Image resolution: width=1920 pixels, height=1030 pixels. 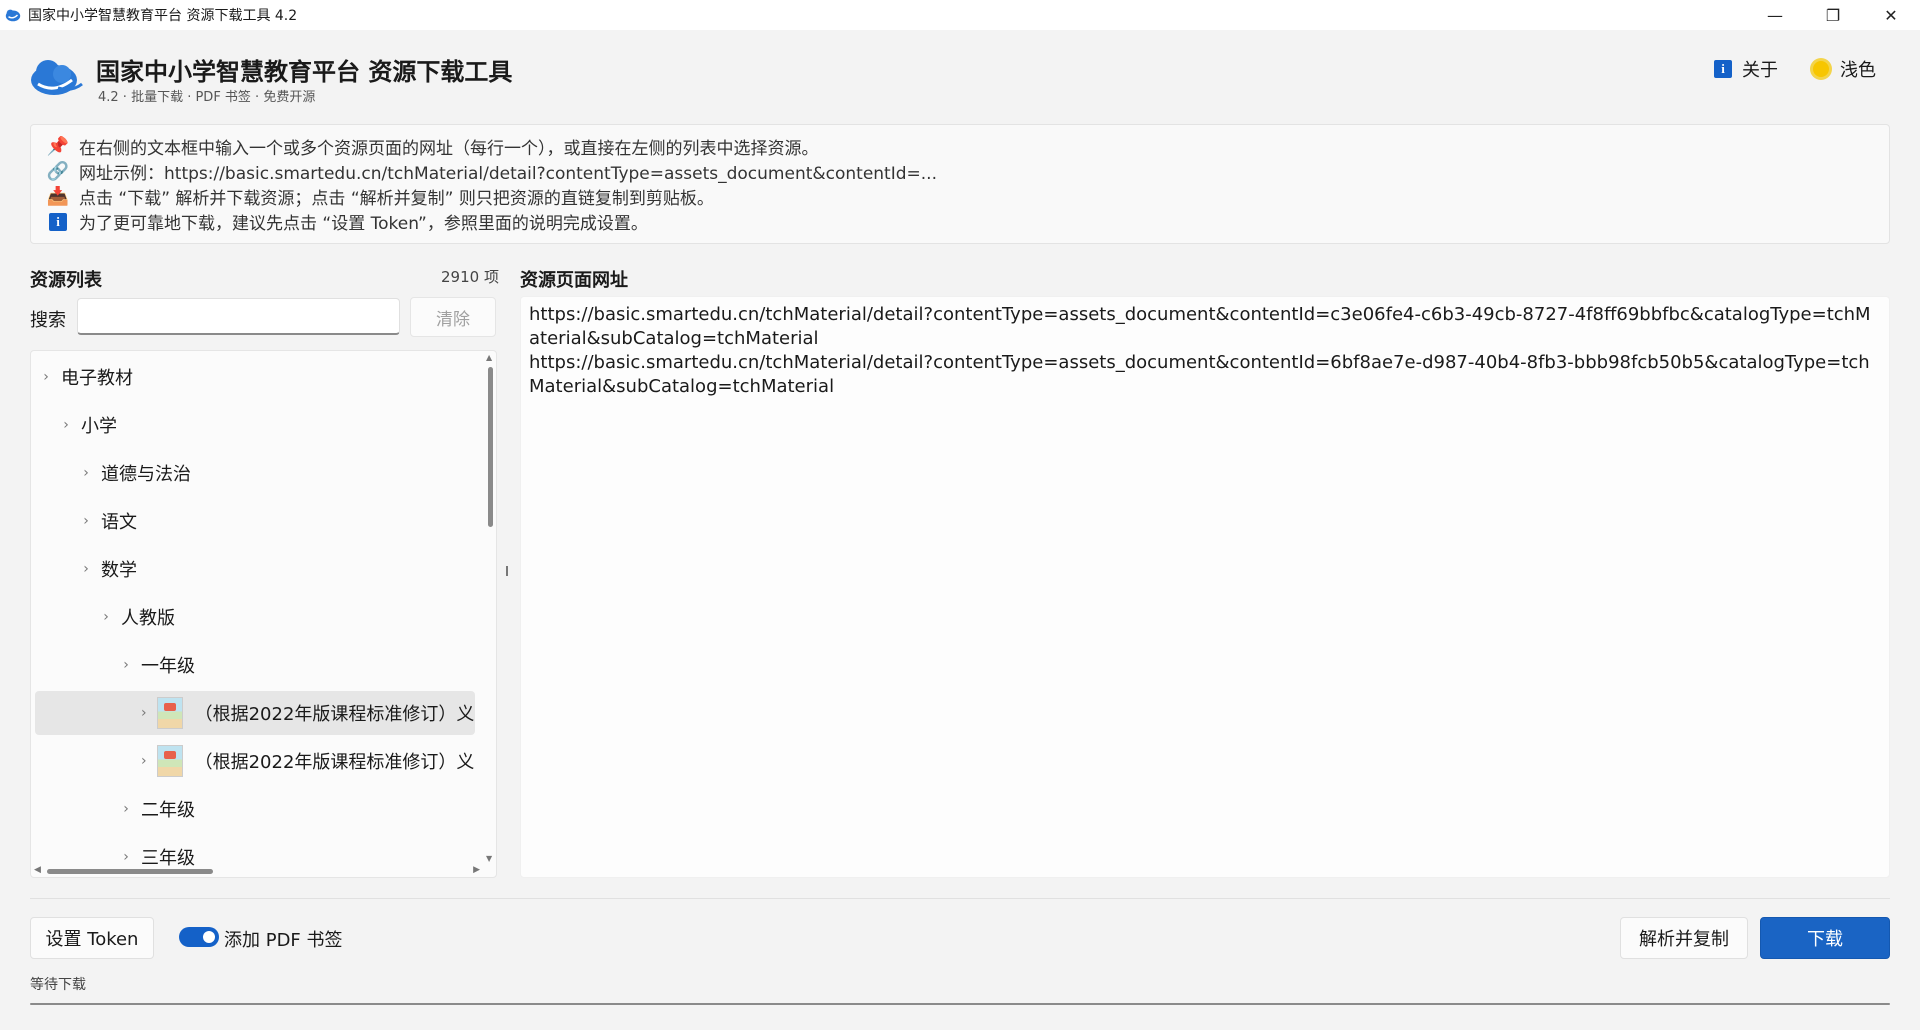 I want to click on scroll-left-icon: ◀, so click(x=37, y=870).